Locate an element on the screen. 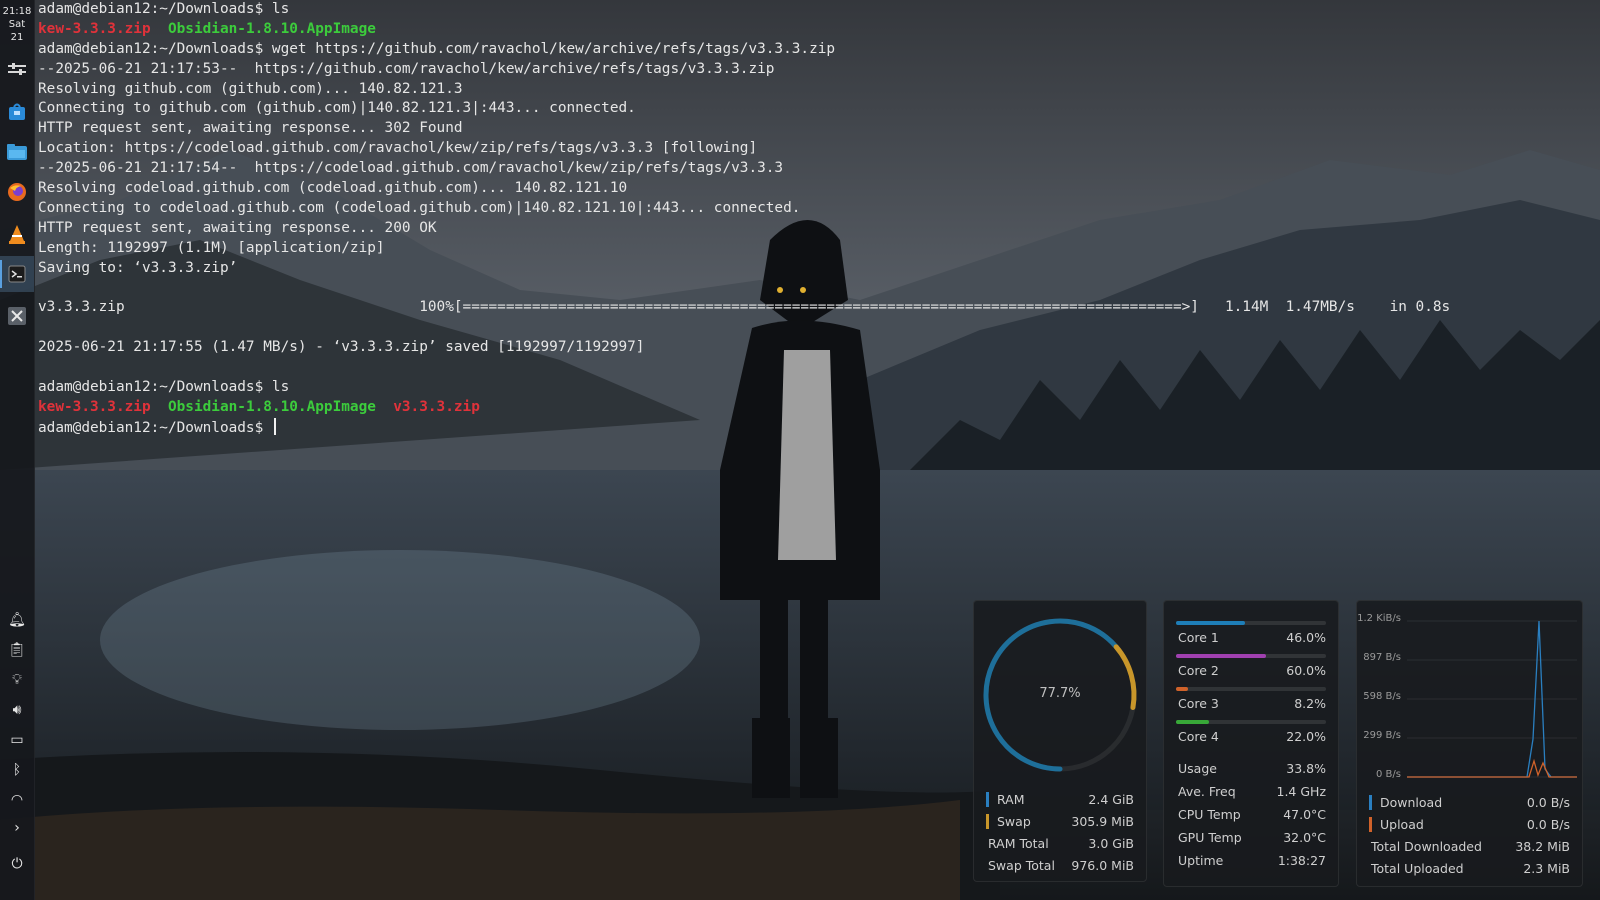 The height and width of the screenshot is (900, 1600). clock-date: 21 is located at coordinates (17, 37).